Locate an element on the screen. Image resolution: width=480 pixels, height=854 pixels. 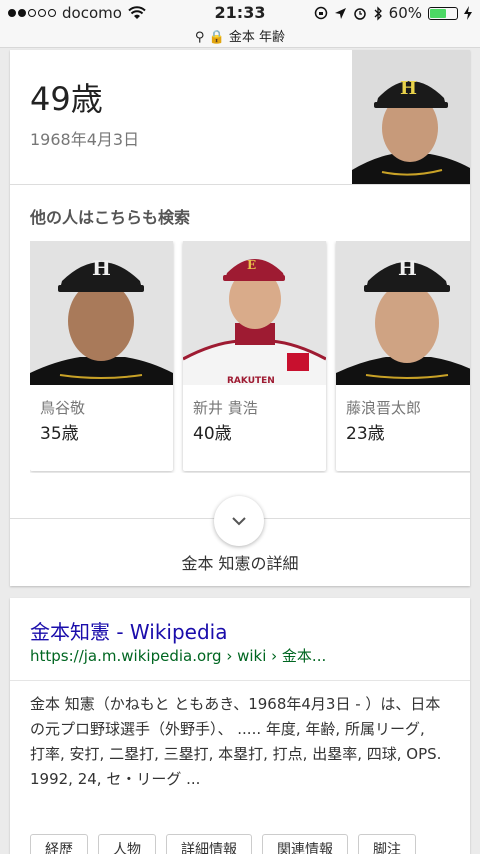
section-chips: 経歴 人物 詳細情報 関連情報 脚注 is located at coordinates (223, 844).